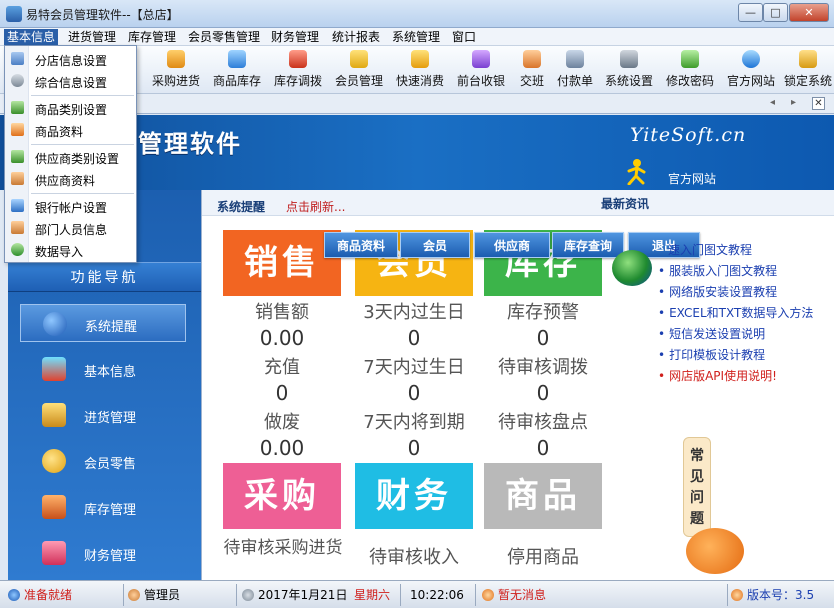 This screenshot has height=608, width=834. What do you see at coordinates (532, 70) in the screenshot?
I see `toolbar-shift: 交班` at bounding box center [532, 70].